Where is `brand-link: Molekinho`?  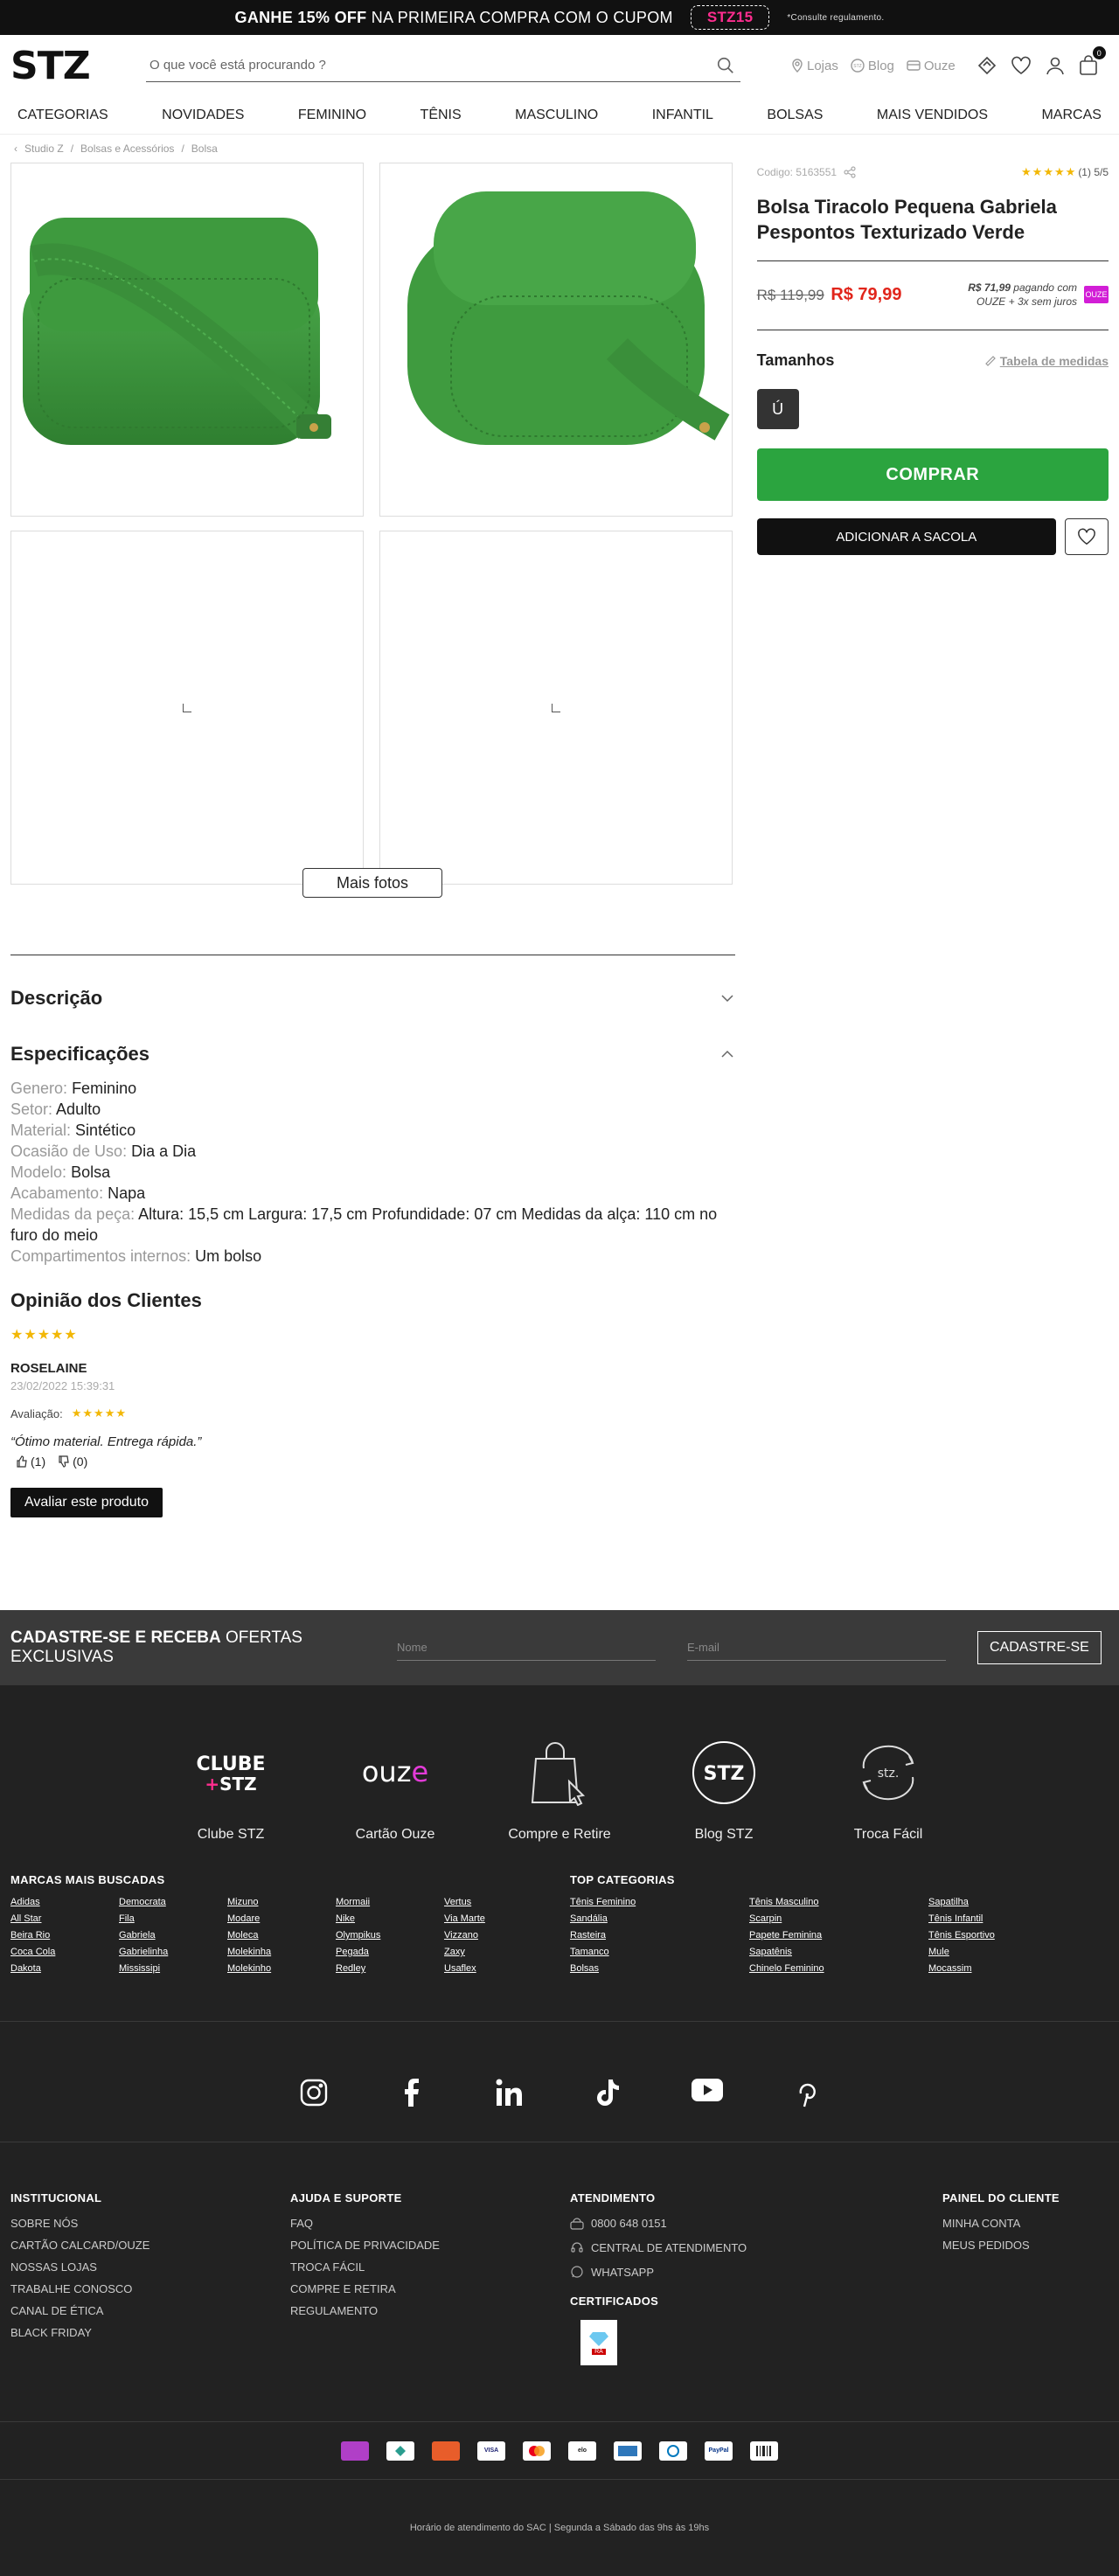
brand-link: Molekinho is located at coordinates (281, 1969).